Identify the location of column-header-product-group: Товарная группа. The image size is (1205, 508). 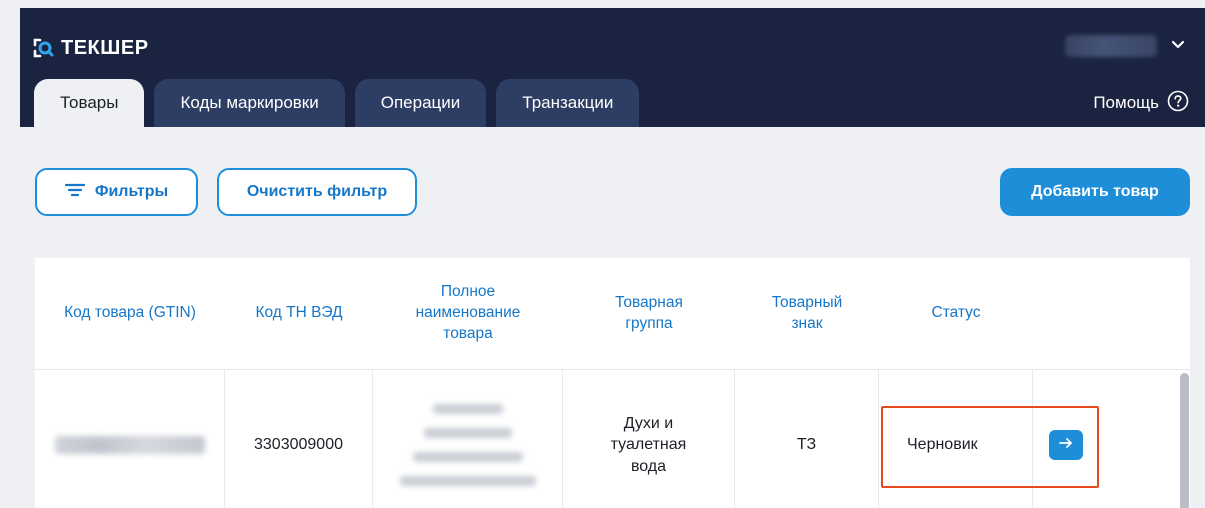
(649, 313).